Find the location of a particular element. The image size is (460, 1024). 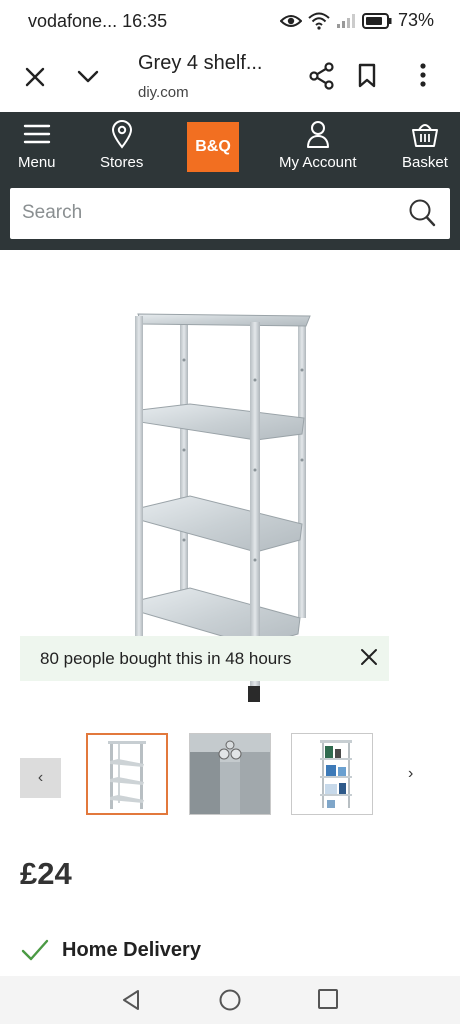

site-header: Menu Stores B&Q My Account Basket Search is located at coordinates (230, 181).